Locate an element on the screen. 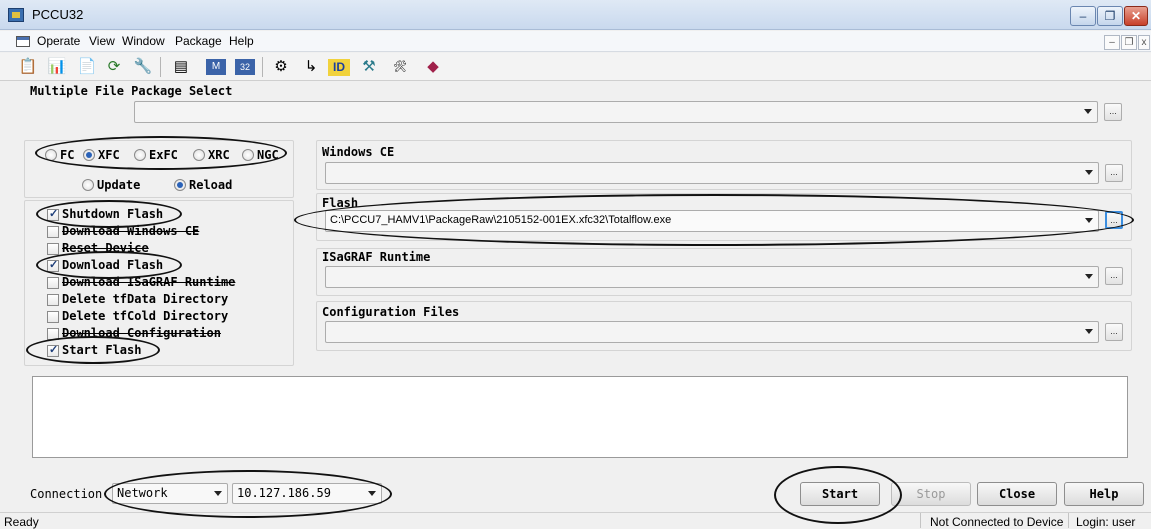  document-icon is located at coordinates (23, 41).